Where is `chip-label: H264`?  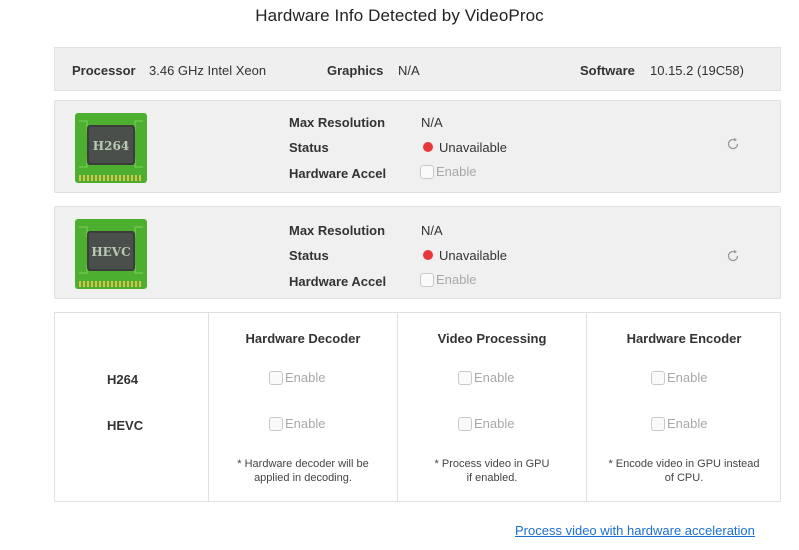 chip-label: H264 is located at coordinates (111, 146).